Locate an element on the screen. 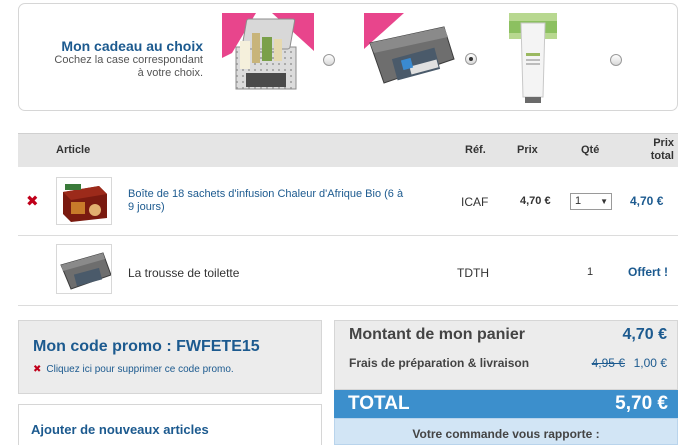  cart-table-header: Article Réf. Prix Qté Prix total is located at coordinates (348, 150).